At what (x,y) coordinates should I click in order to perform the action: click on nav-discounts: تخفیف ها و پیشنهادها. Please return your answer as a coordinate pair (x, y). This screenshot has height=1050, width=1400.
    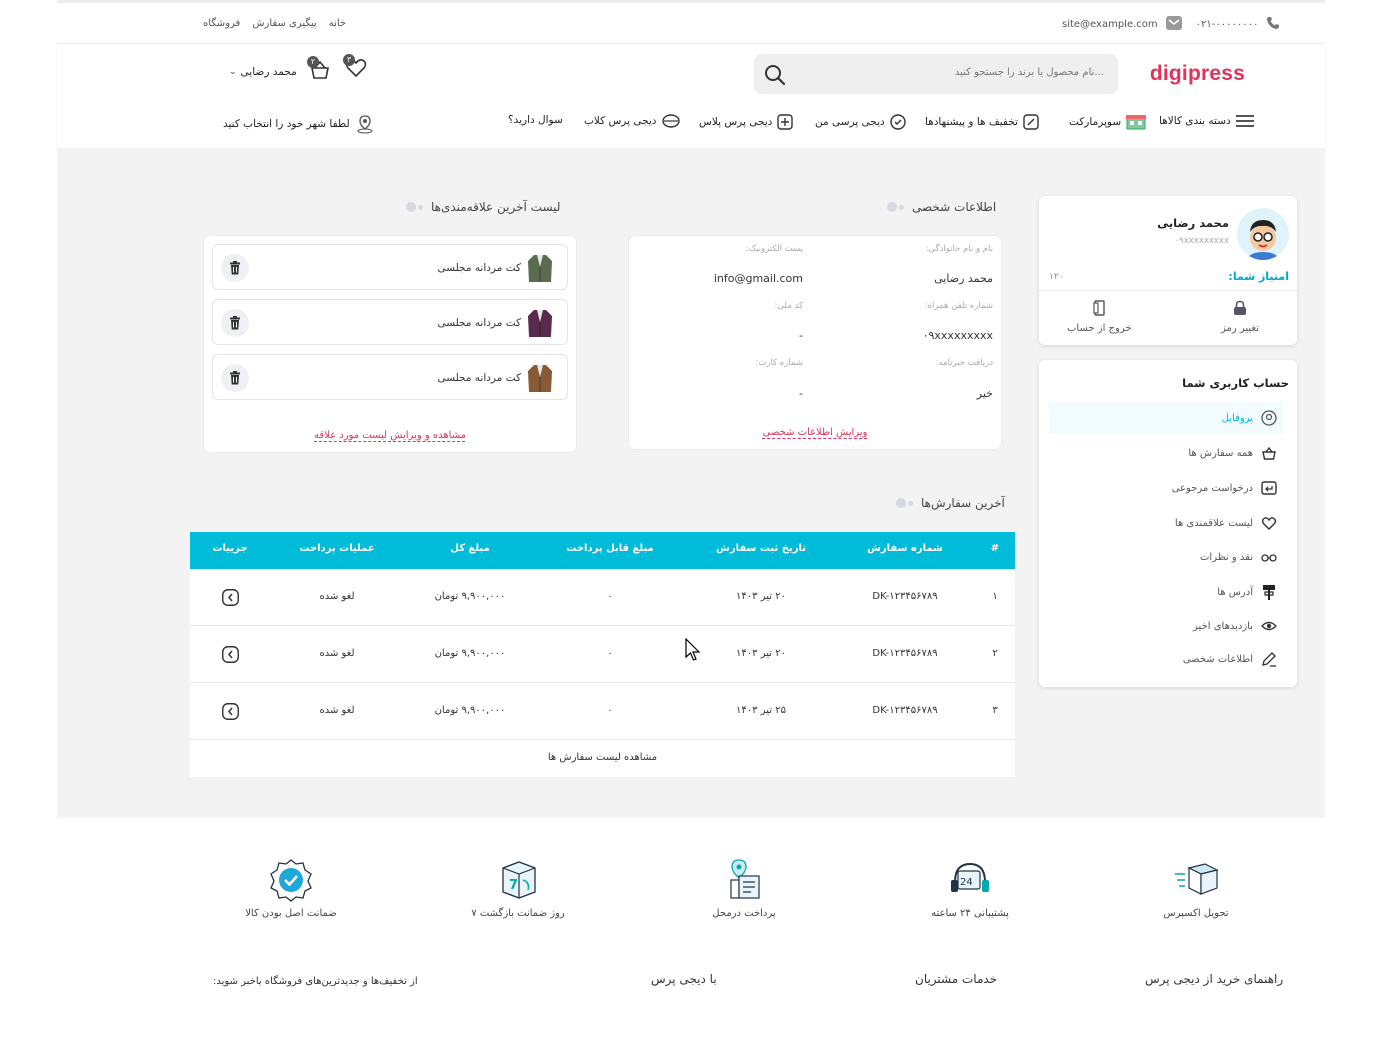
    Looking at the image, I should click on (982, 122).